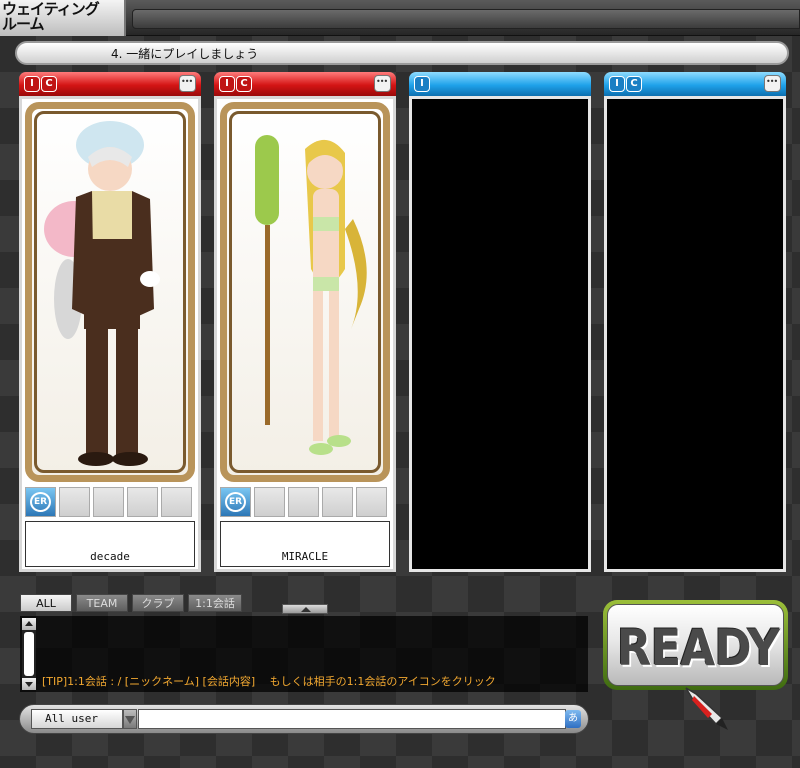 The image size is (800, 768). Describe the element at coordinates (29, 624) in the screenshot. I see `scroll-up-icon` at that location.